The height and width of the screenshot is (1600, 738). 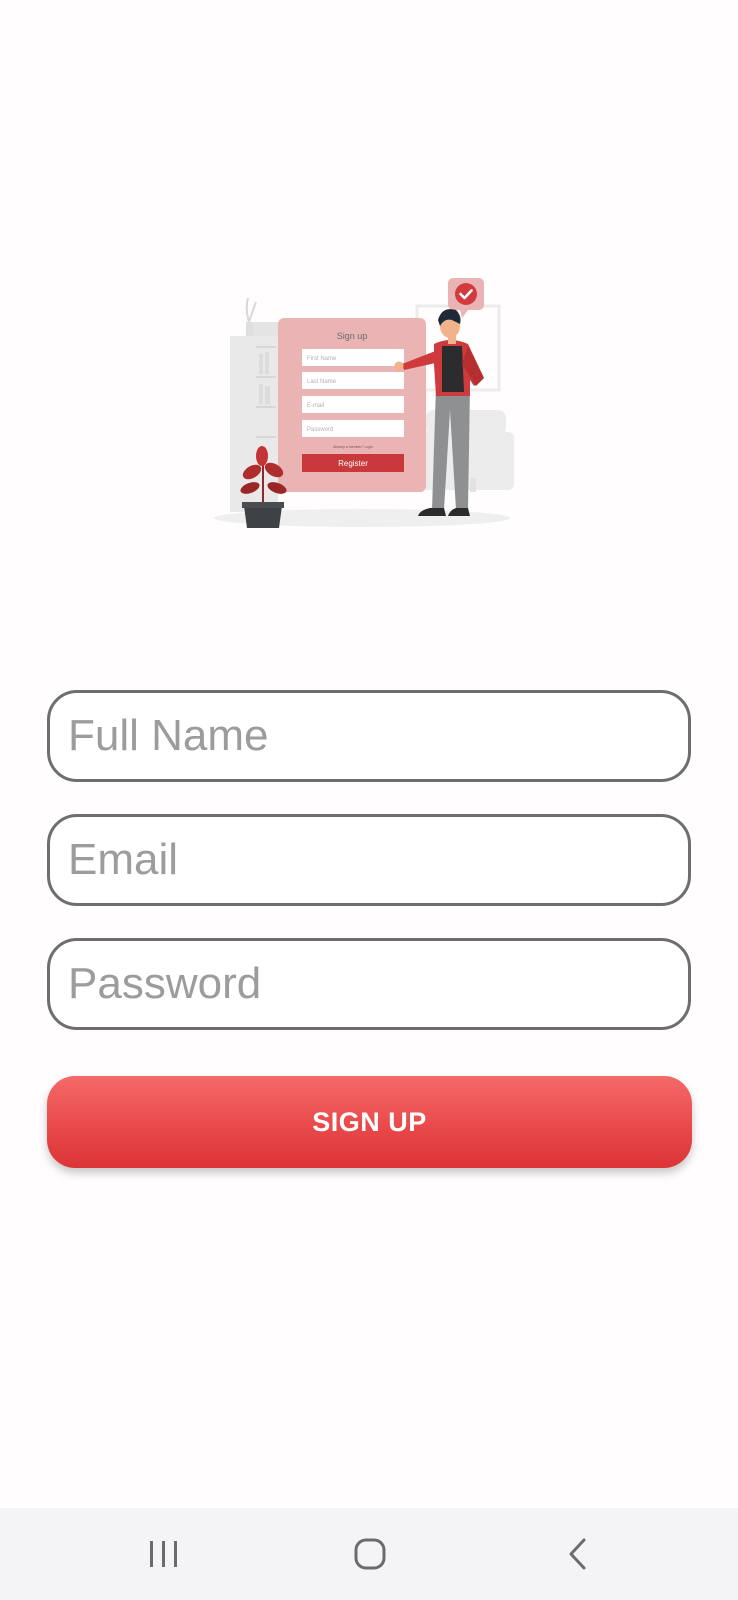 I want to click on recents-icon, so click(x=163, y=1554).